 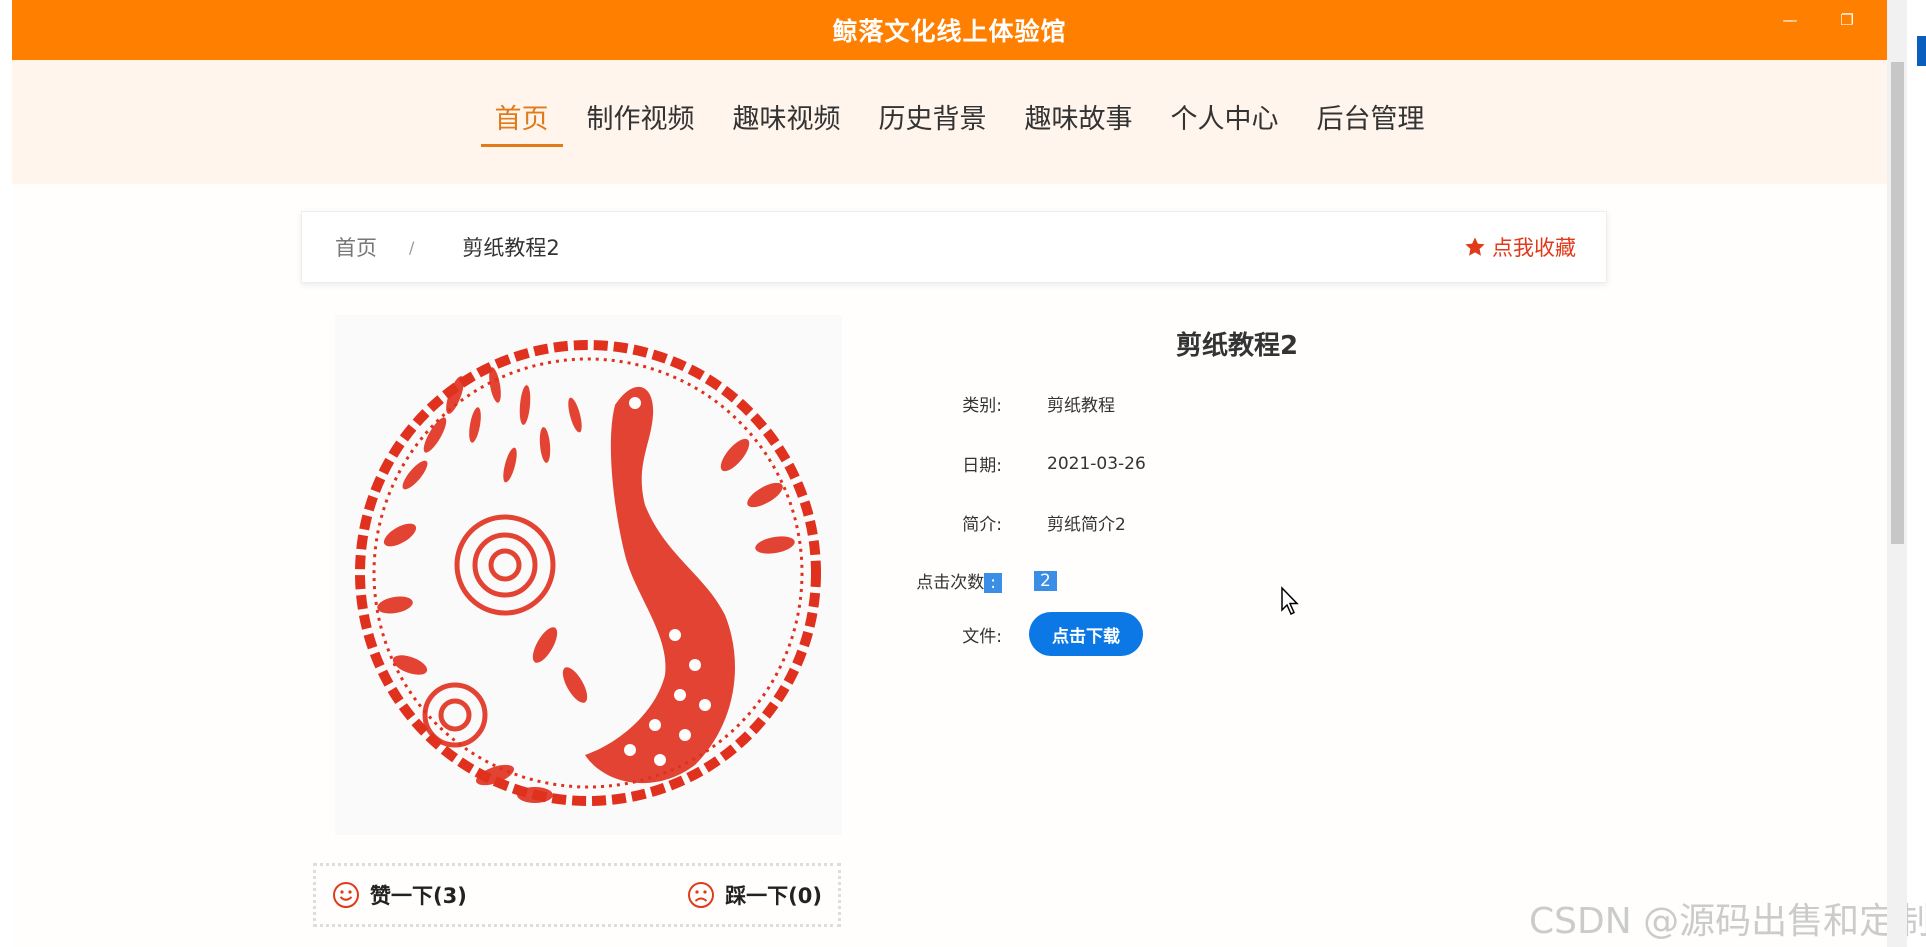 I want to click on intro-row: 简介: 剪纸简介2, so click(x=984, y=522).